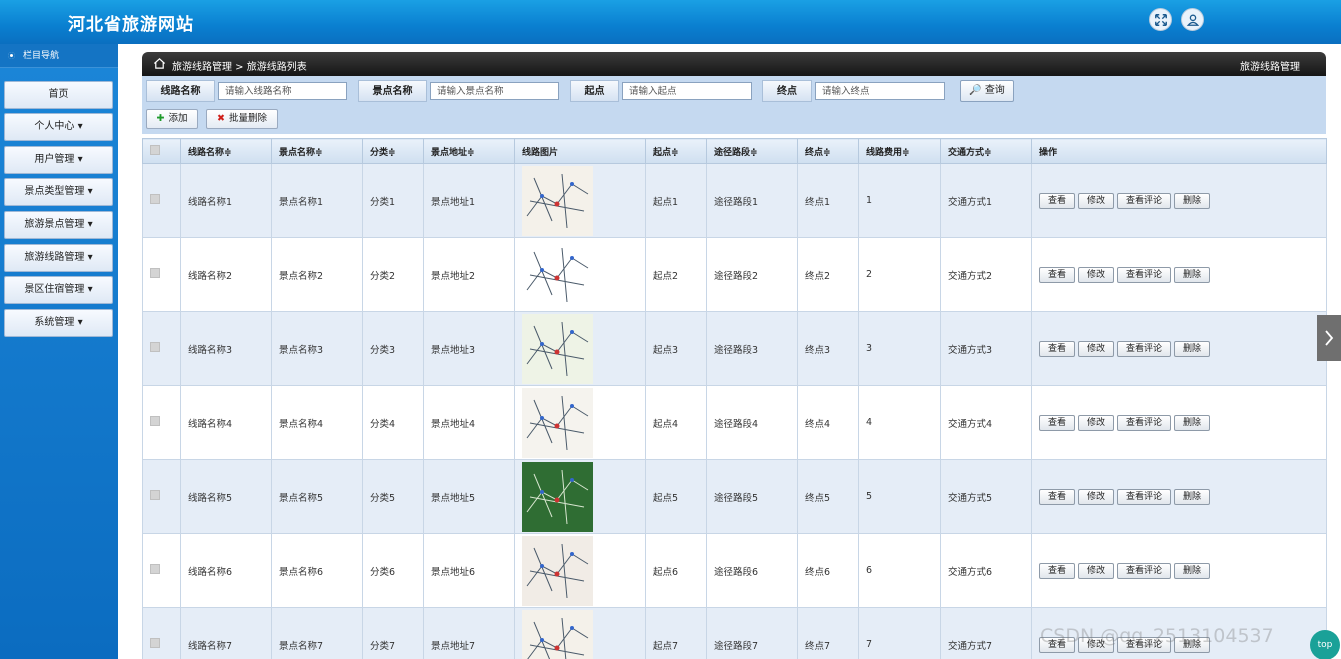 This screenshot has height=659, width=1341. What do you see at coordinates (317, 151) in the screenshot?
I see `column-header: 景点名称≑` at bounding box center [317, 151].